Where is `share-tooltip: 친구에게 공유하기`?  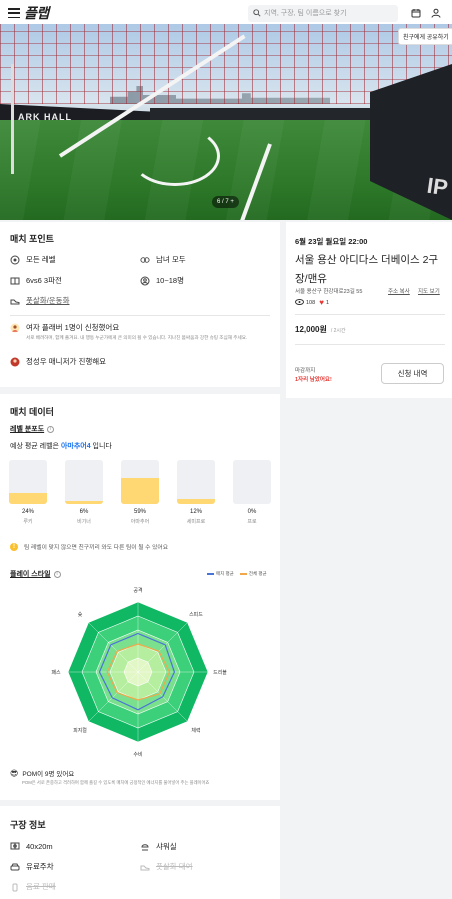 share-tooltip: 친구에게 공유하기 is located at coordinates (425, 36).